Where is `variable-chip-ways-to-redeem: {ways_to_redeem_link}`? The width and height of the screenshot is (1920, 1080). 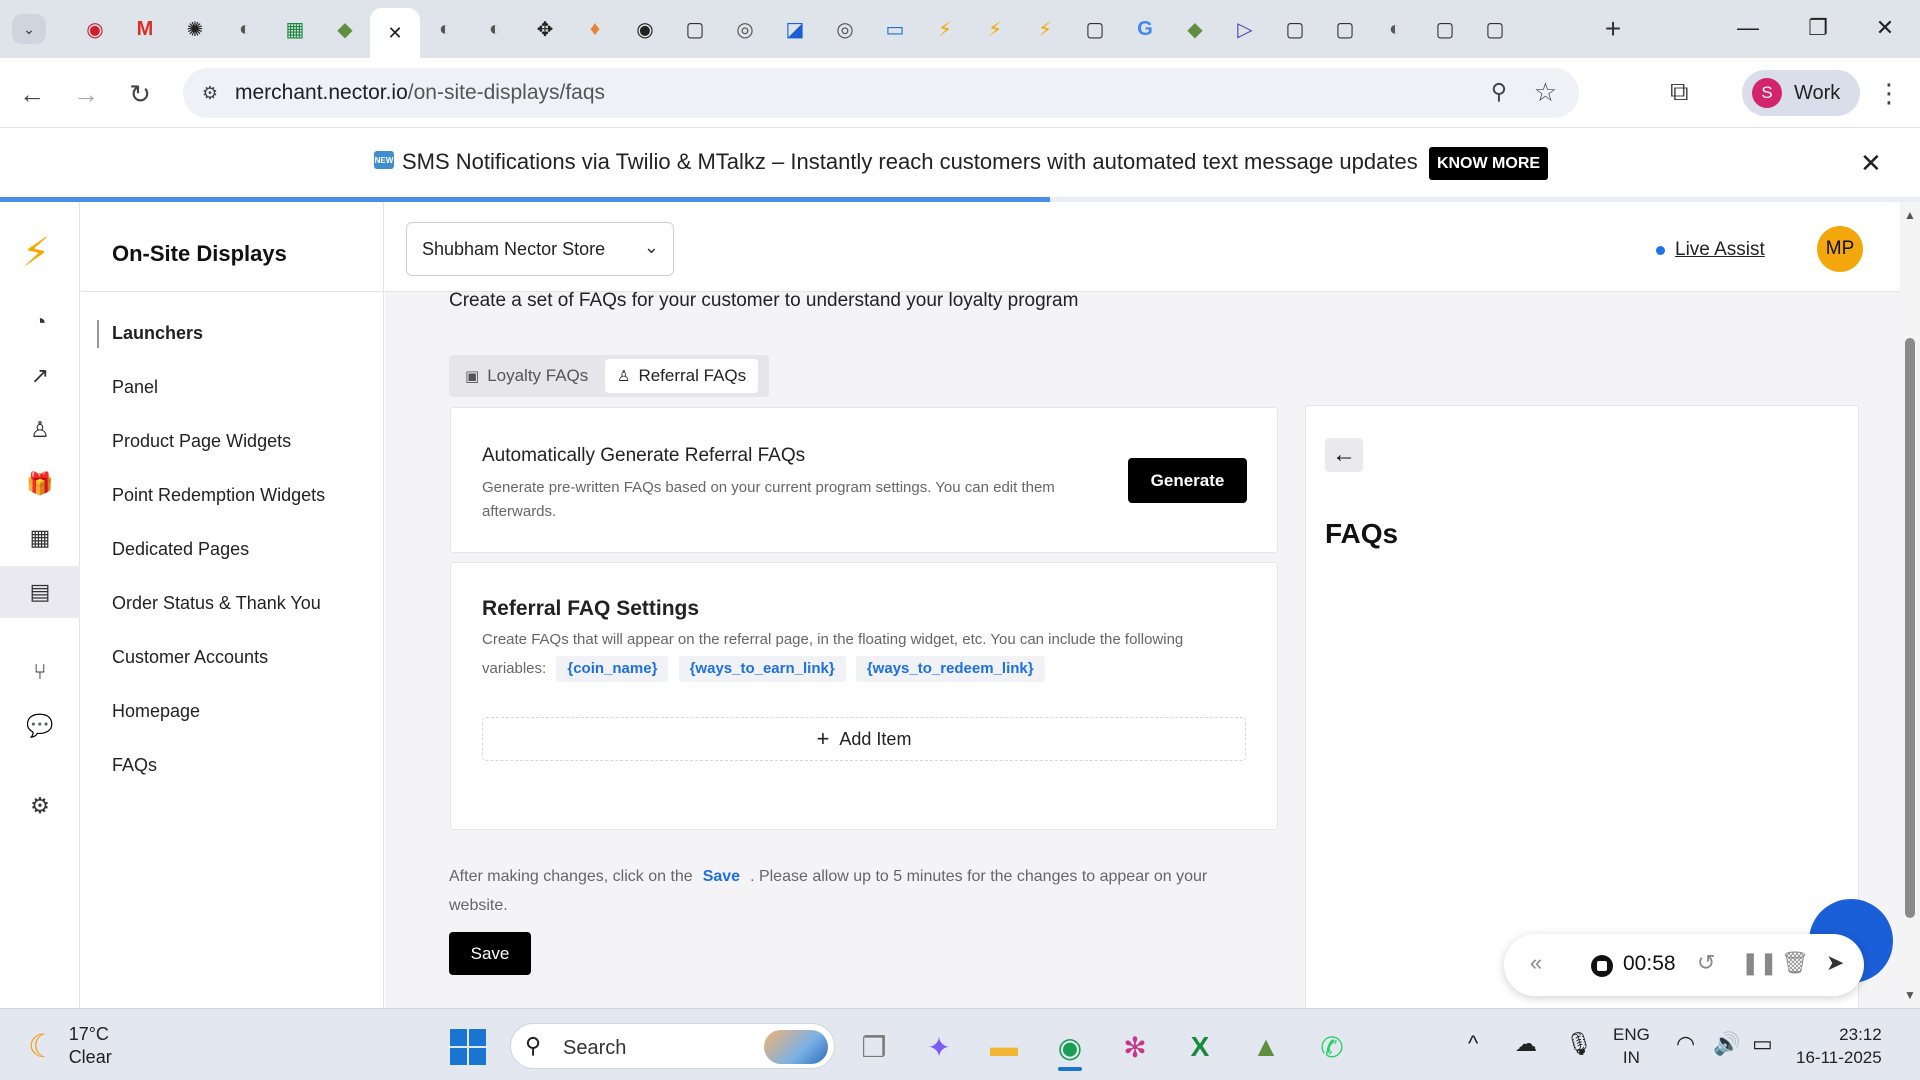 variable-chip-ways-to-redeem: {ways_to_redeem_link} is located at coordinates (950, 669).